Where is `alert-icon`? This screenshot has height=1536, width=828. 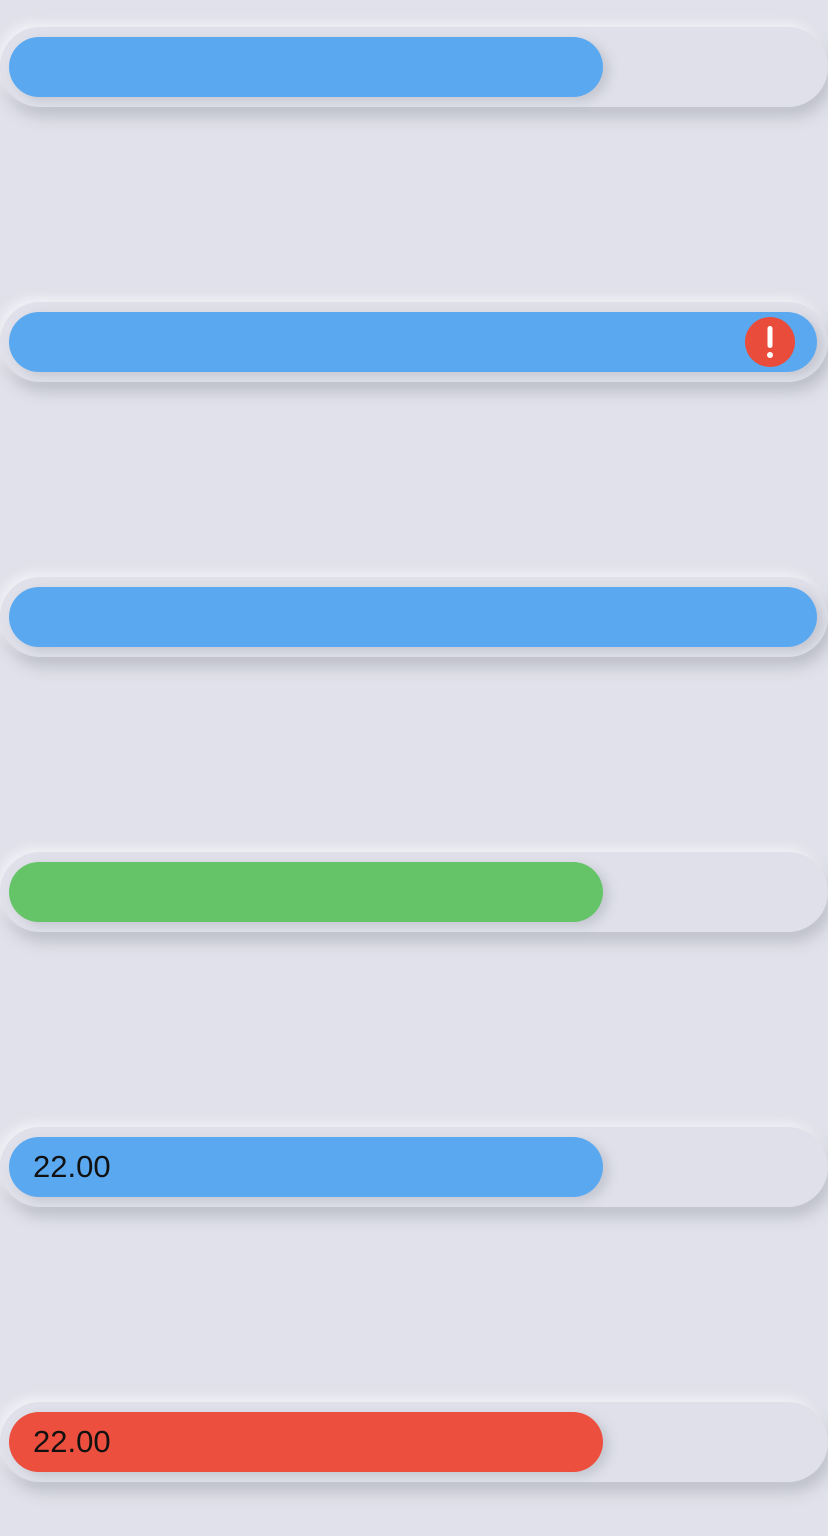
alert-icon is located at coordinates (770, 342).